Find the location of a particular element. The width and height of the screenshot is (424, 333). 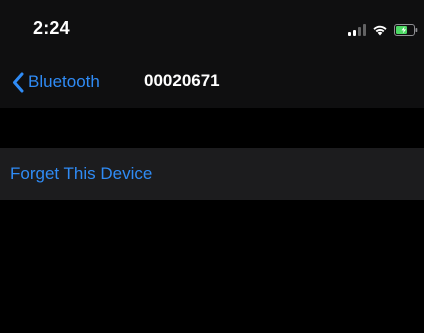

section-spacer is located at coordinates (212, 128).